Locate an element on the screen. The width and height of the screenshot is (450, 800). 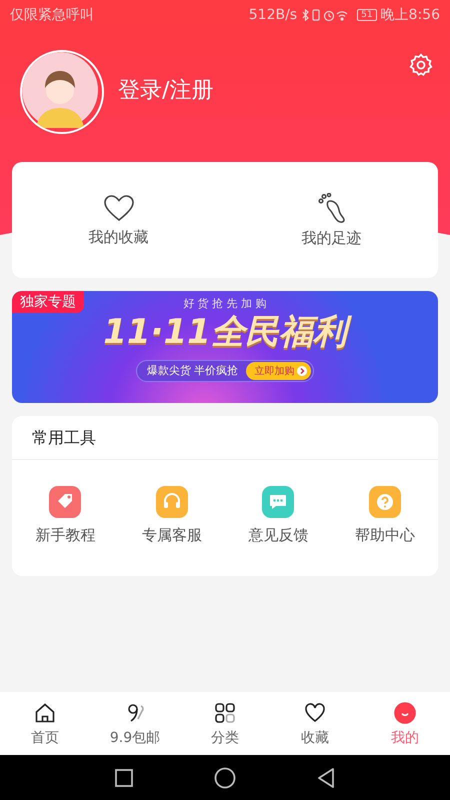
banner-slogan: 爆款尖货 半价疯抢 is located at coordinates (192, 370).